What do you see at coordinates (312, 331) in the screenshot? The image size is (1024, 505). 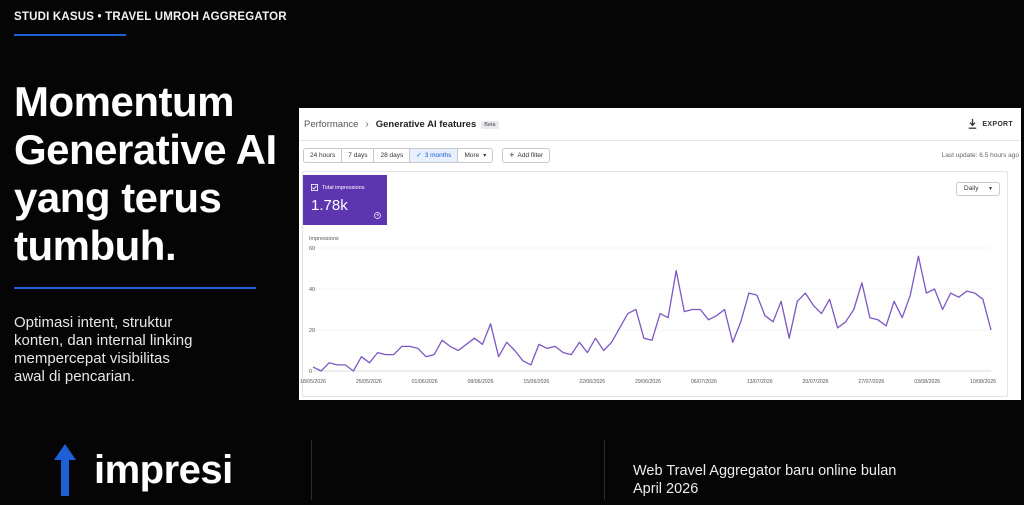 I see `y-tick-label: 20` at bounding box center [312, 331].